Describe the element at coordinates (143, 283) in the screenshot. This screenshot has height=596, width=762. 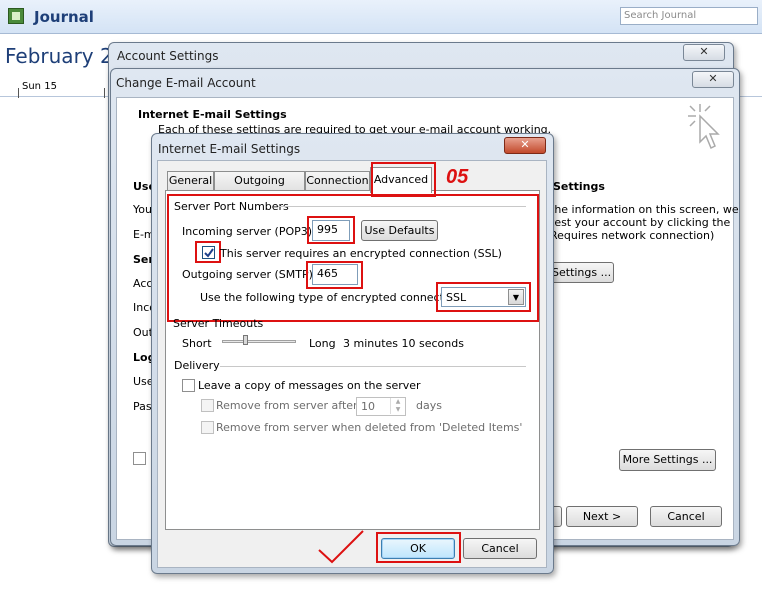
I see `left-label: Acc` at that location.